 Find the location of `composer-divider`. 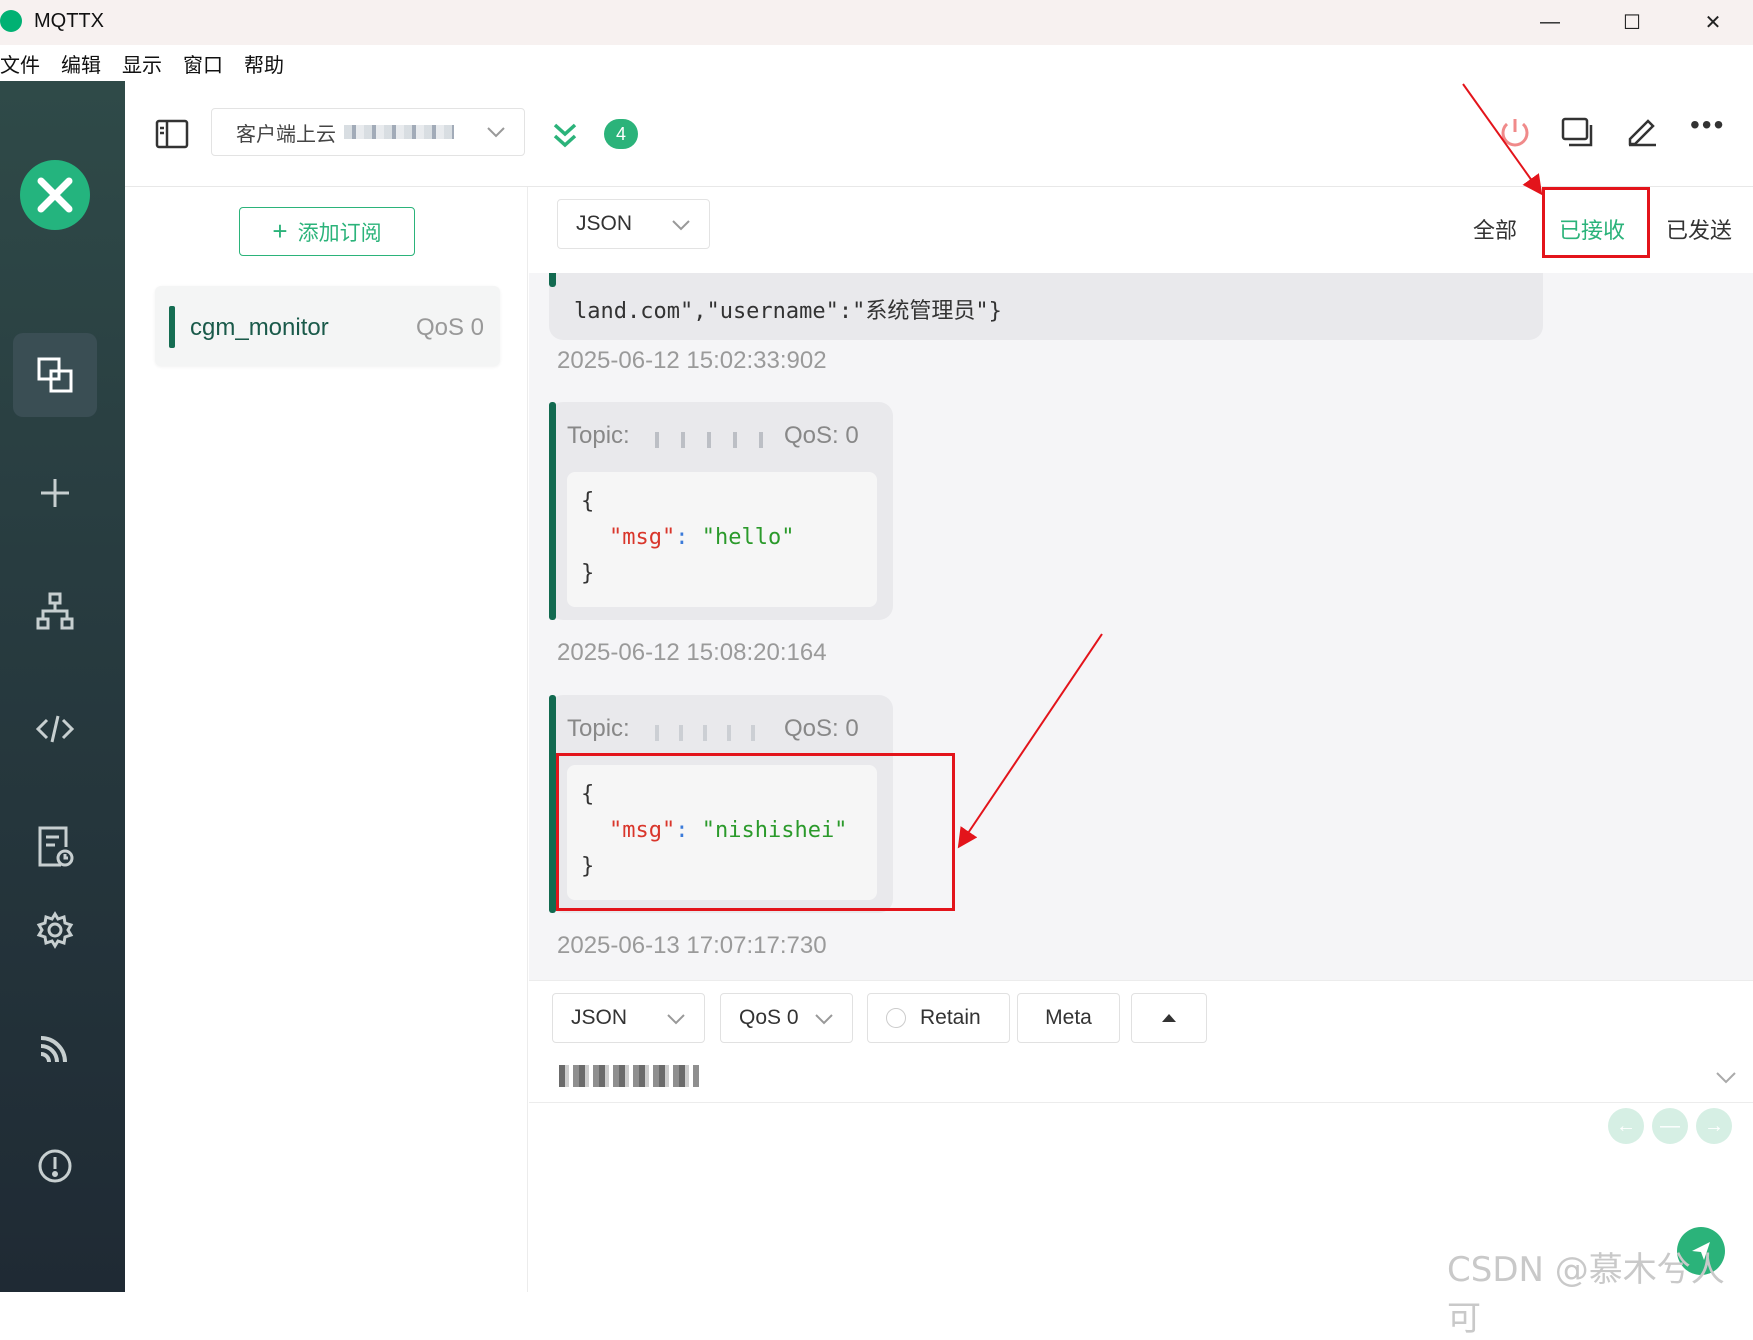

composer-divider is located at coordinates (1141, 1102).